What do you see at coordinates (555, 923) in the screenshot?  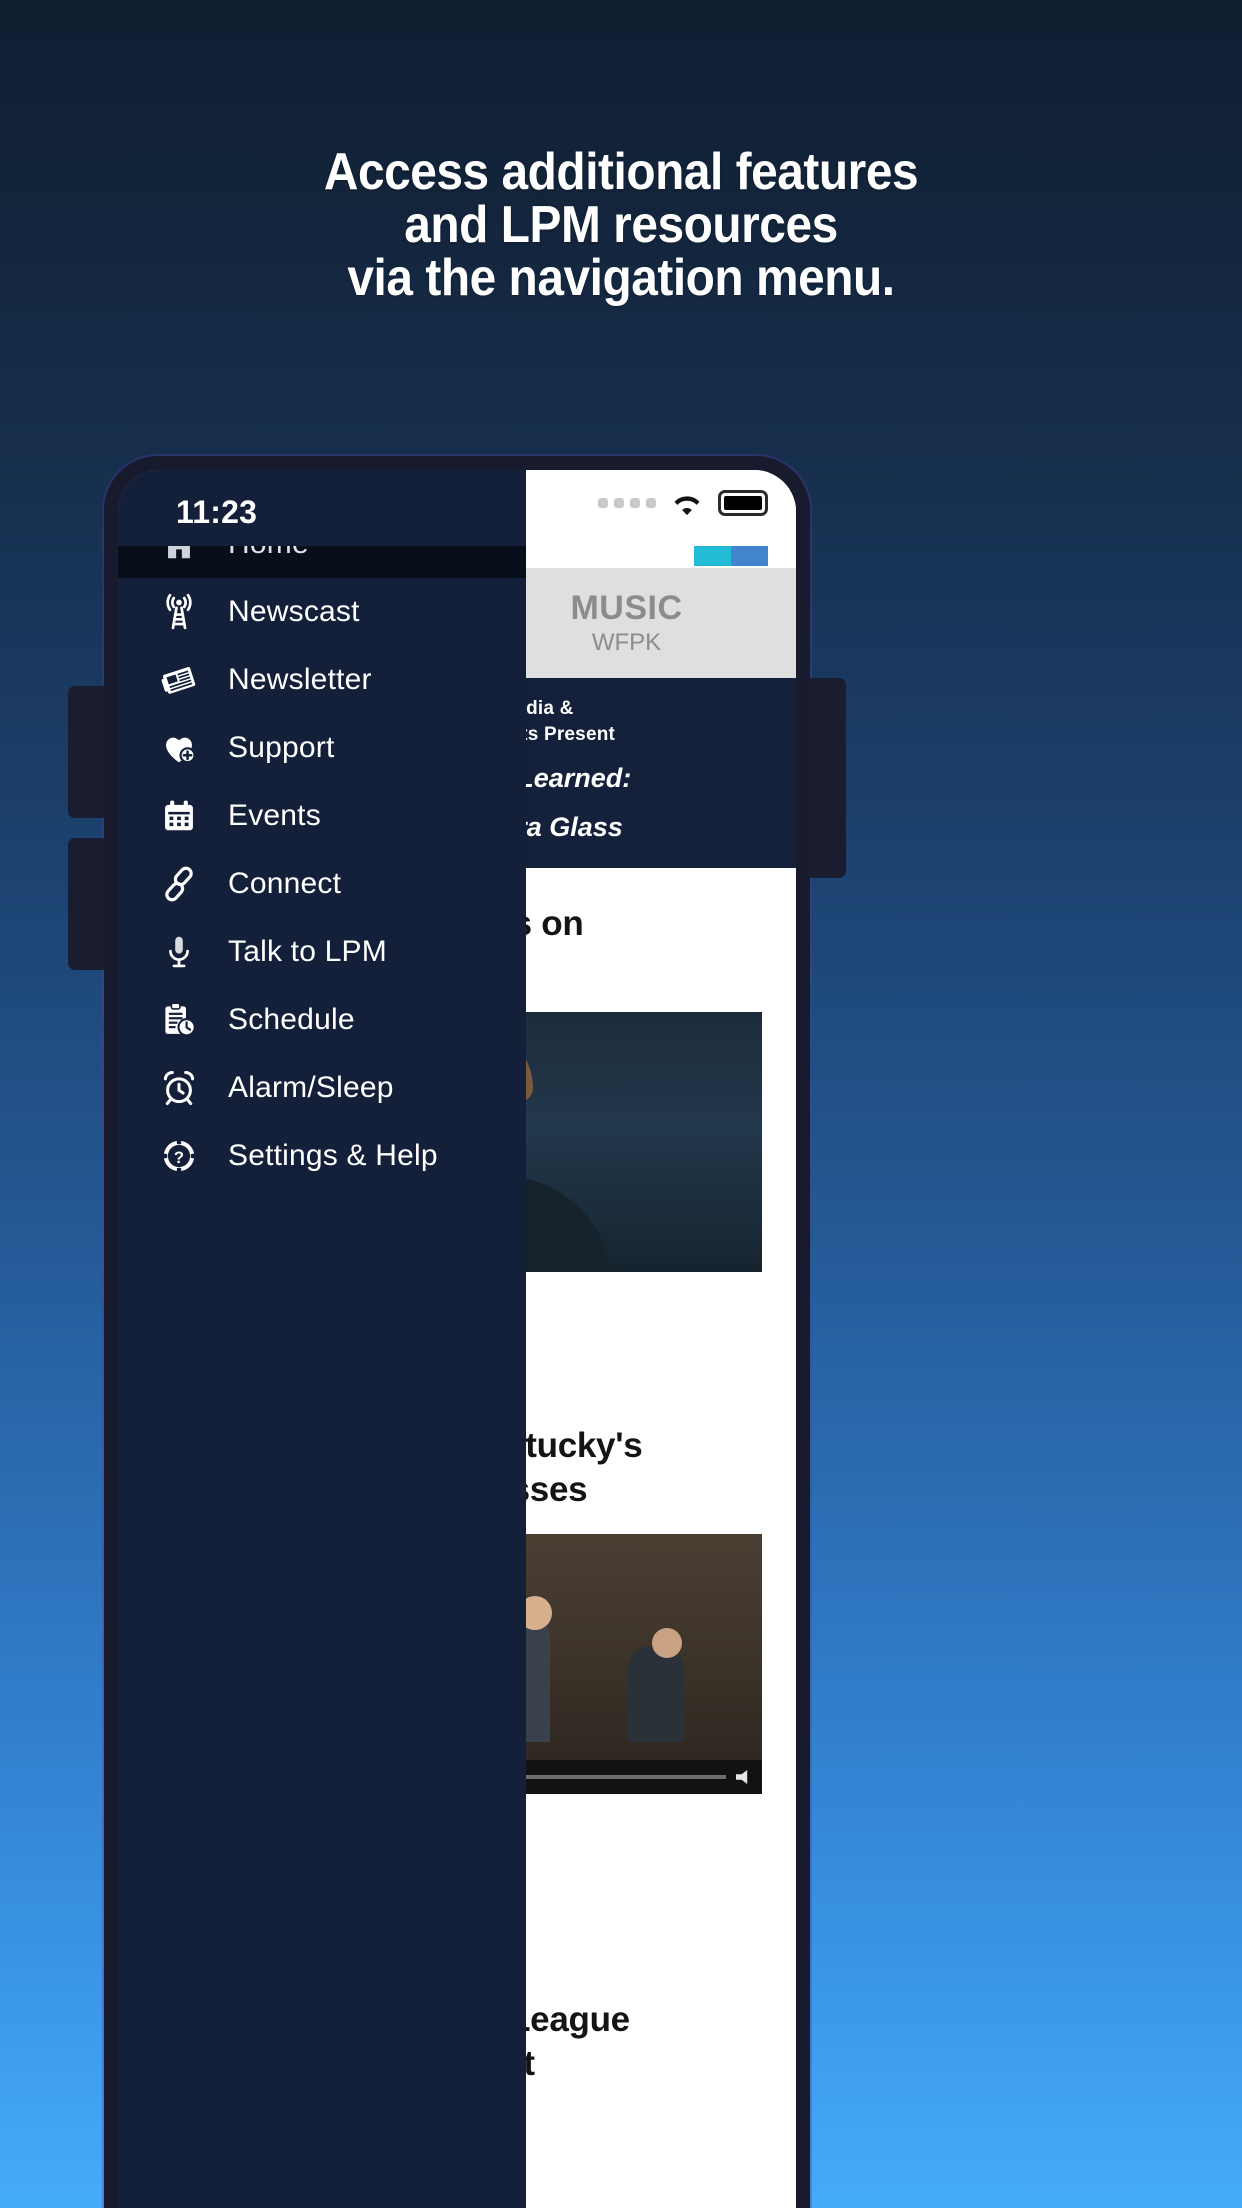 I see `article-title-line-1: Louisville actor returns on` at bounding box center [555, 923].